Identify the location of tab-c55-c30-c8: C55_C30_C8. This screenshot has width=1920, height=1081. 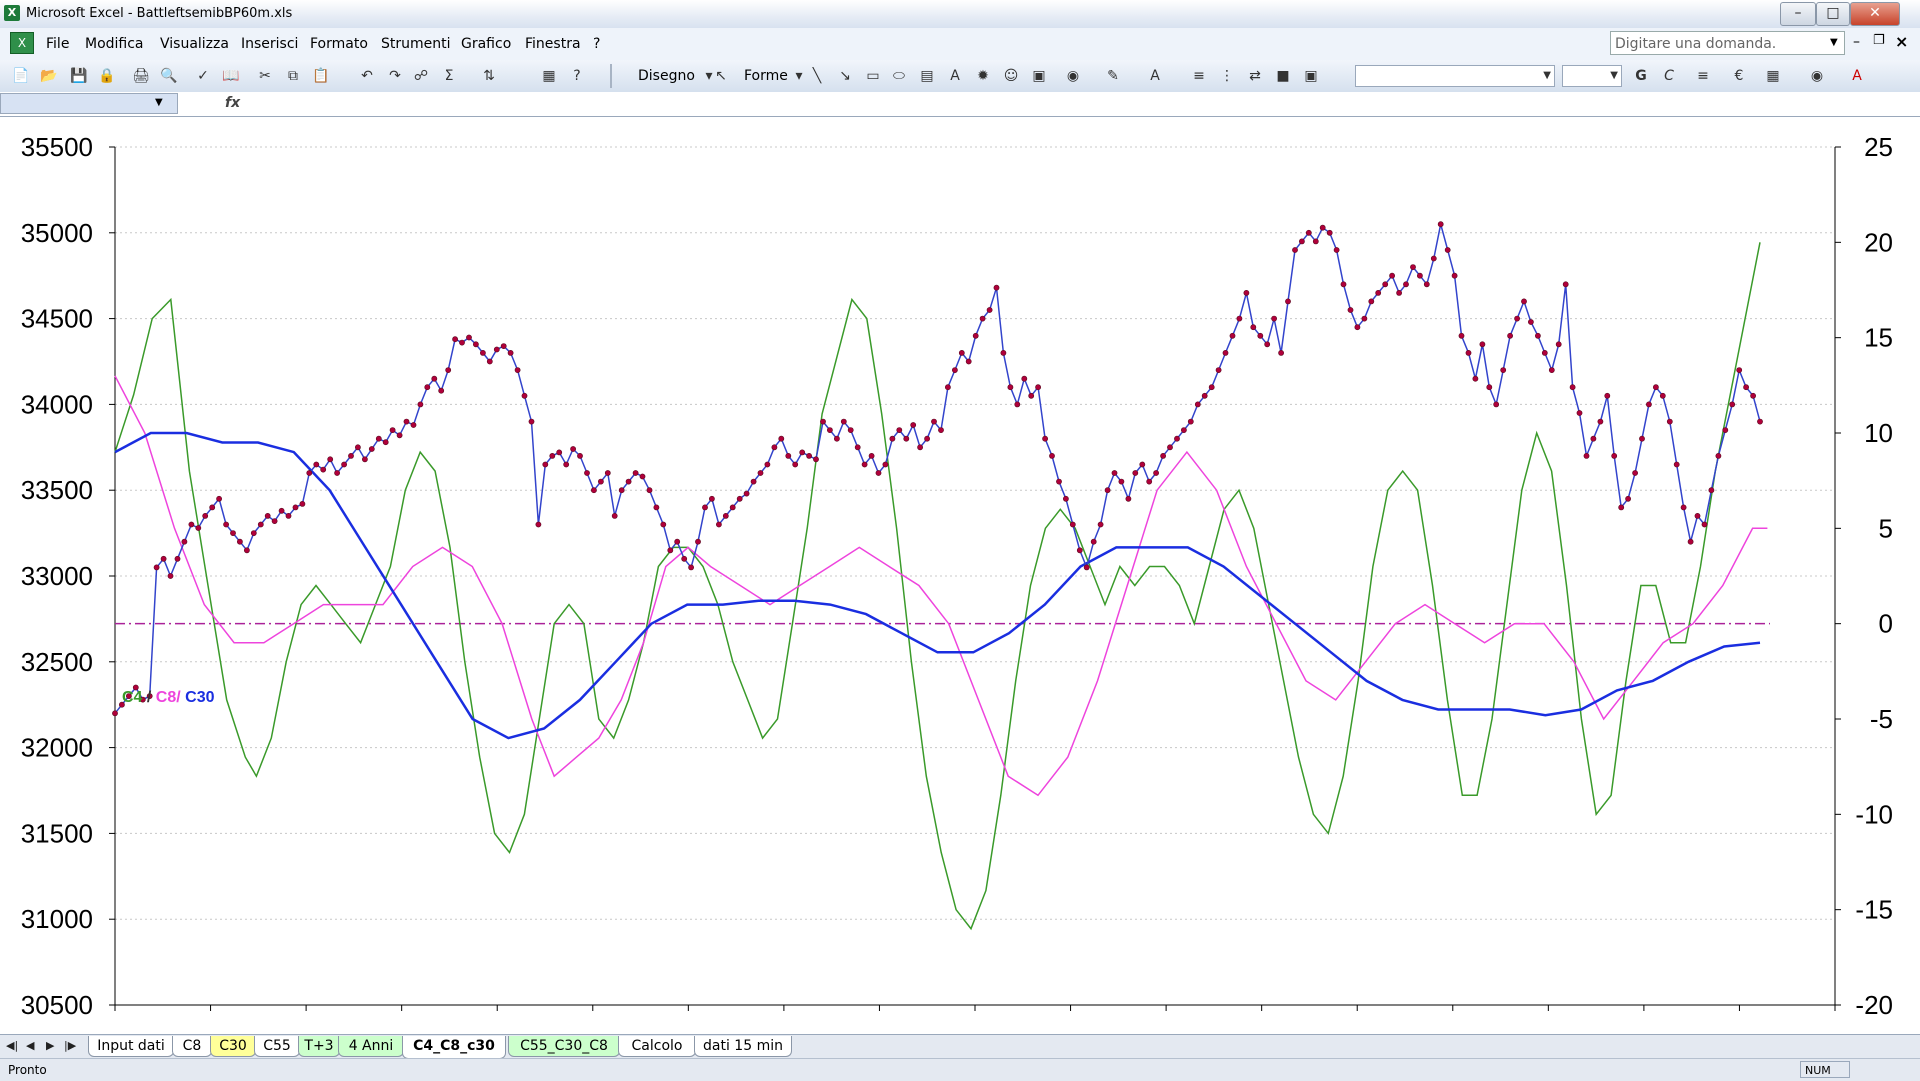
(564, 1046).